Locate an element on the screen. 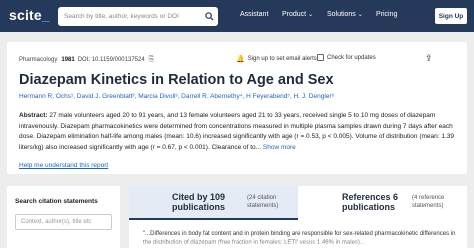 This screenshot has width=474, height=248. nav-pricing: Pricing is located at coordinates (386, 14).